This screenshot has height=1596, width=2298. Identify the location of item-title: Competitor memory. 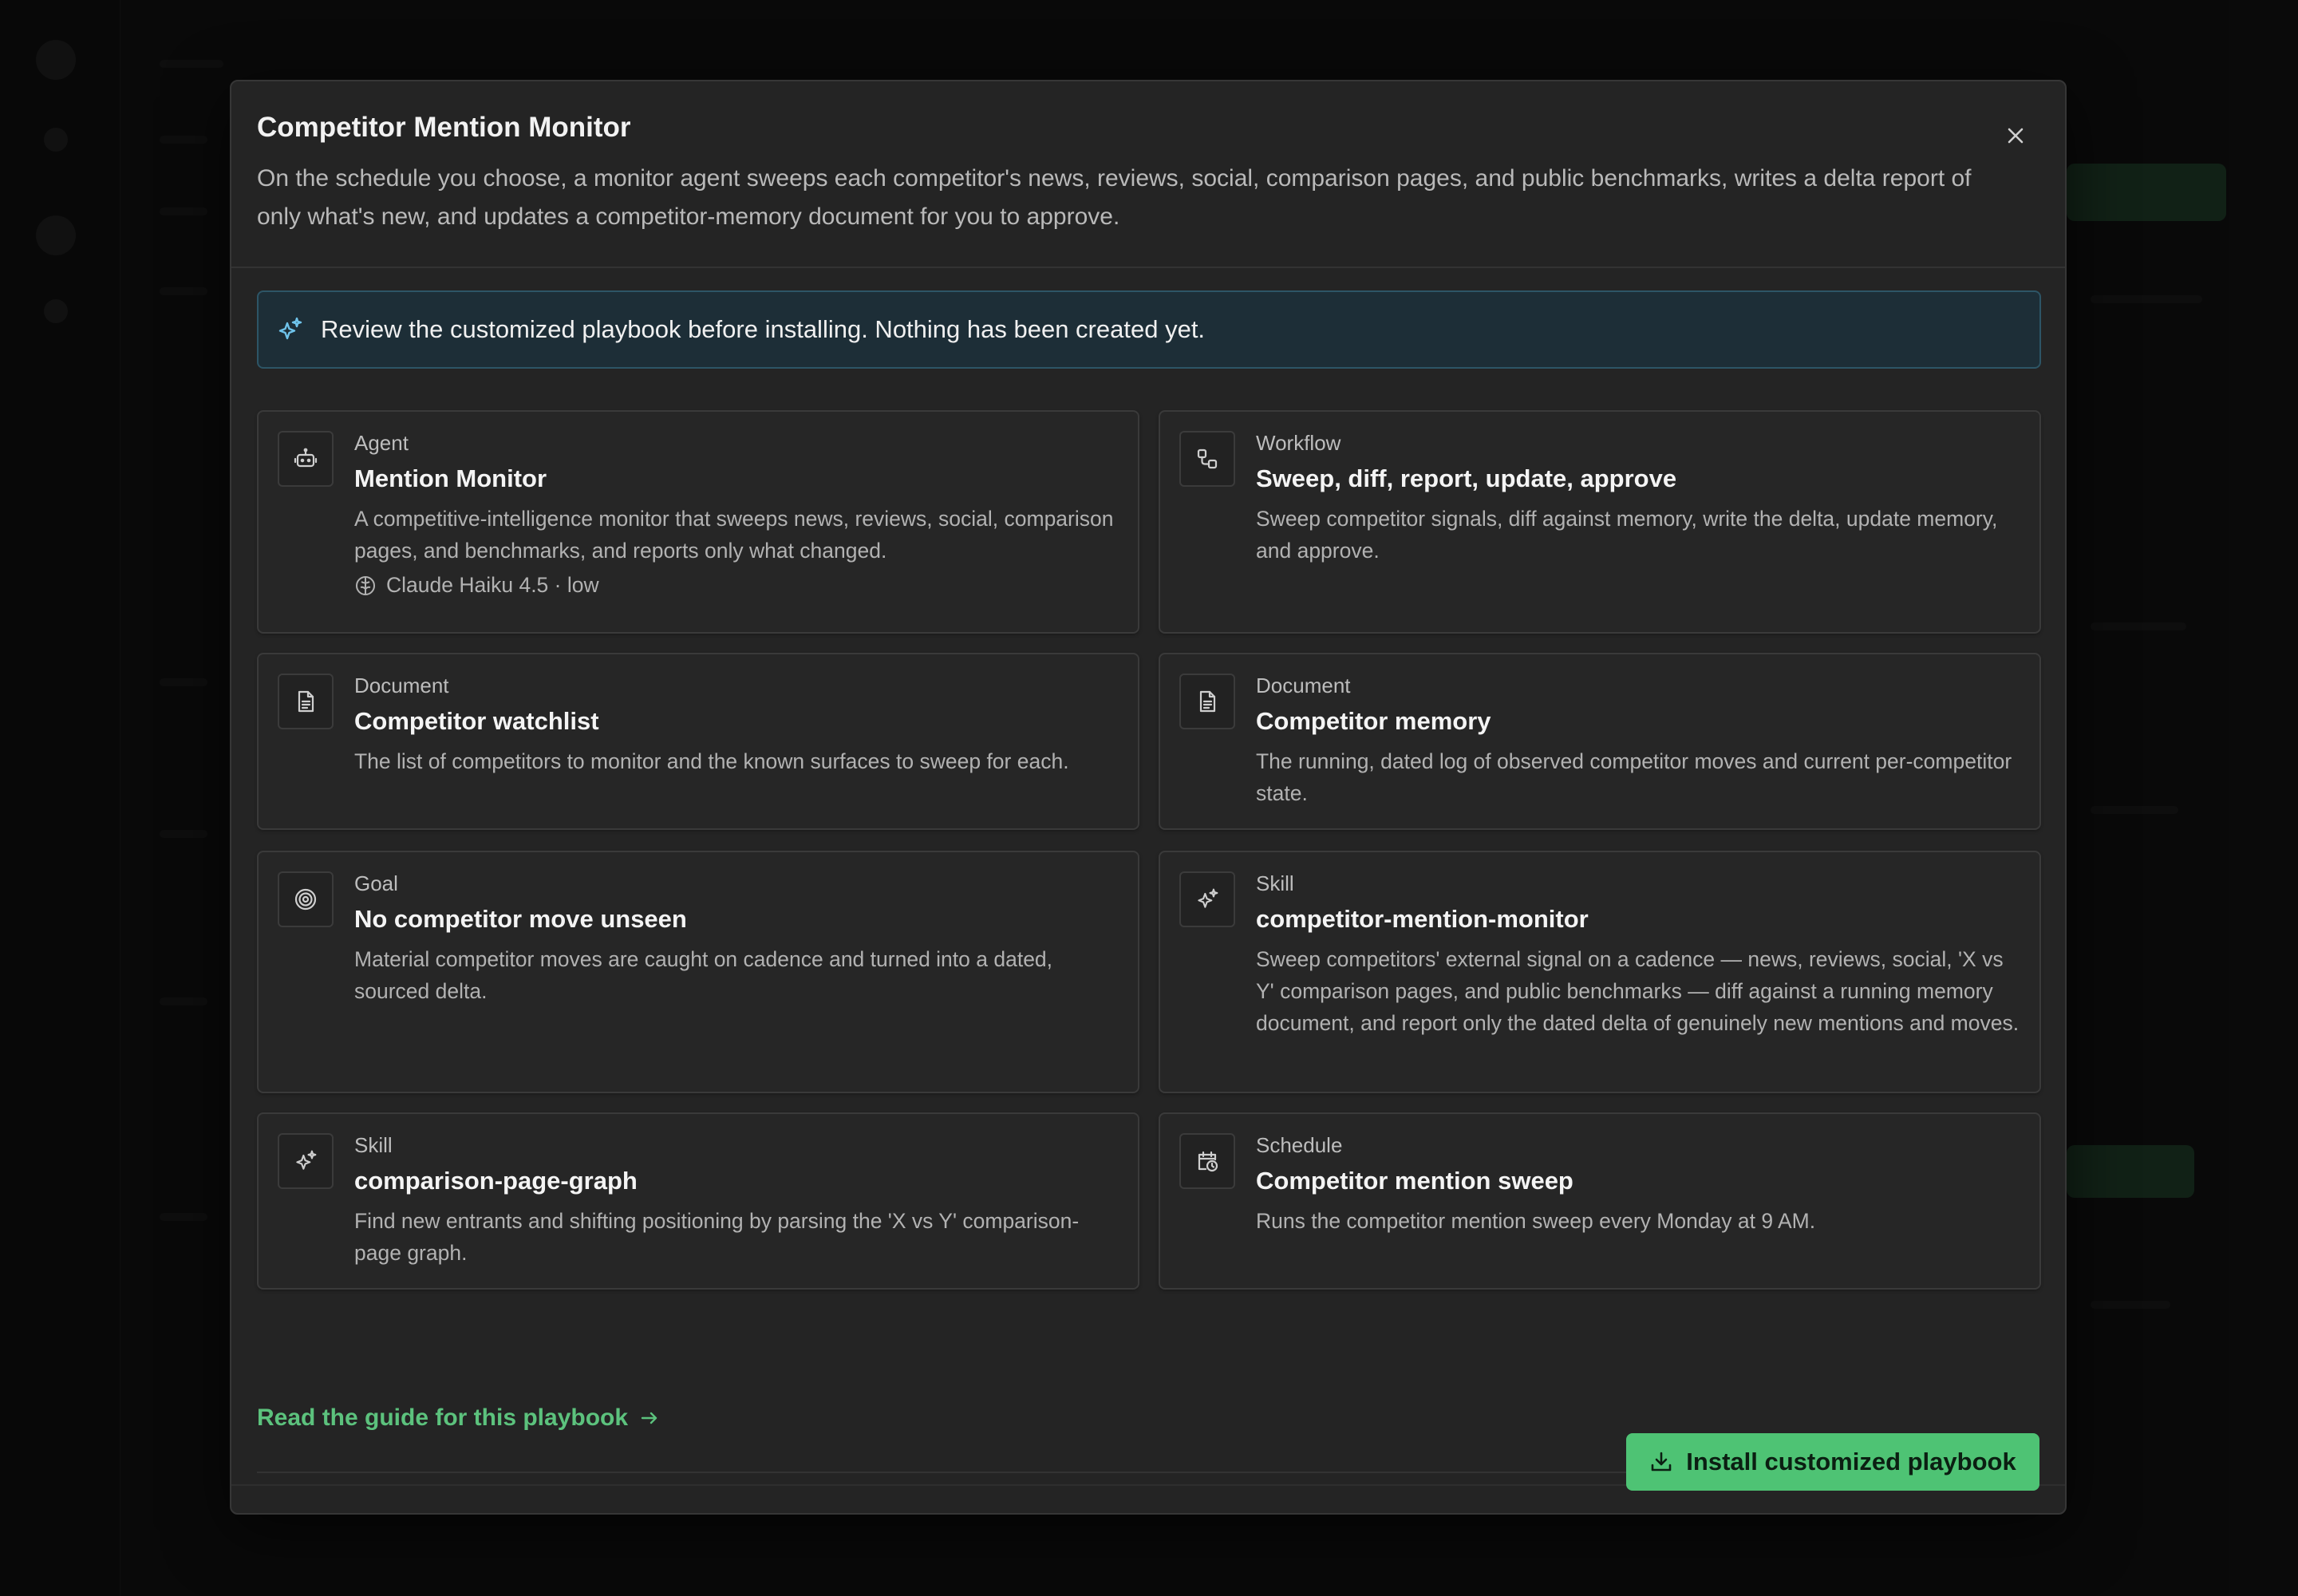
(1373, 721).